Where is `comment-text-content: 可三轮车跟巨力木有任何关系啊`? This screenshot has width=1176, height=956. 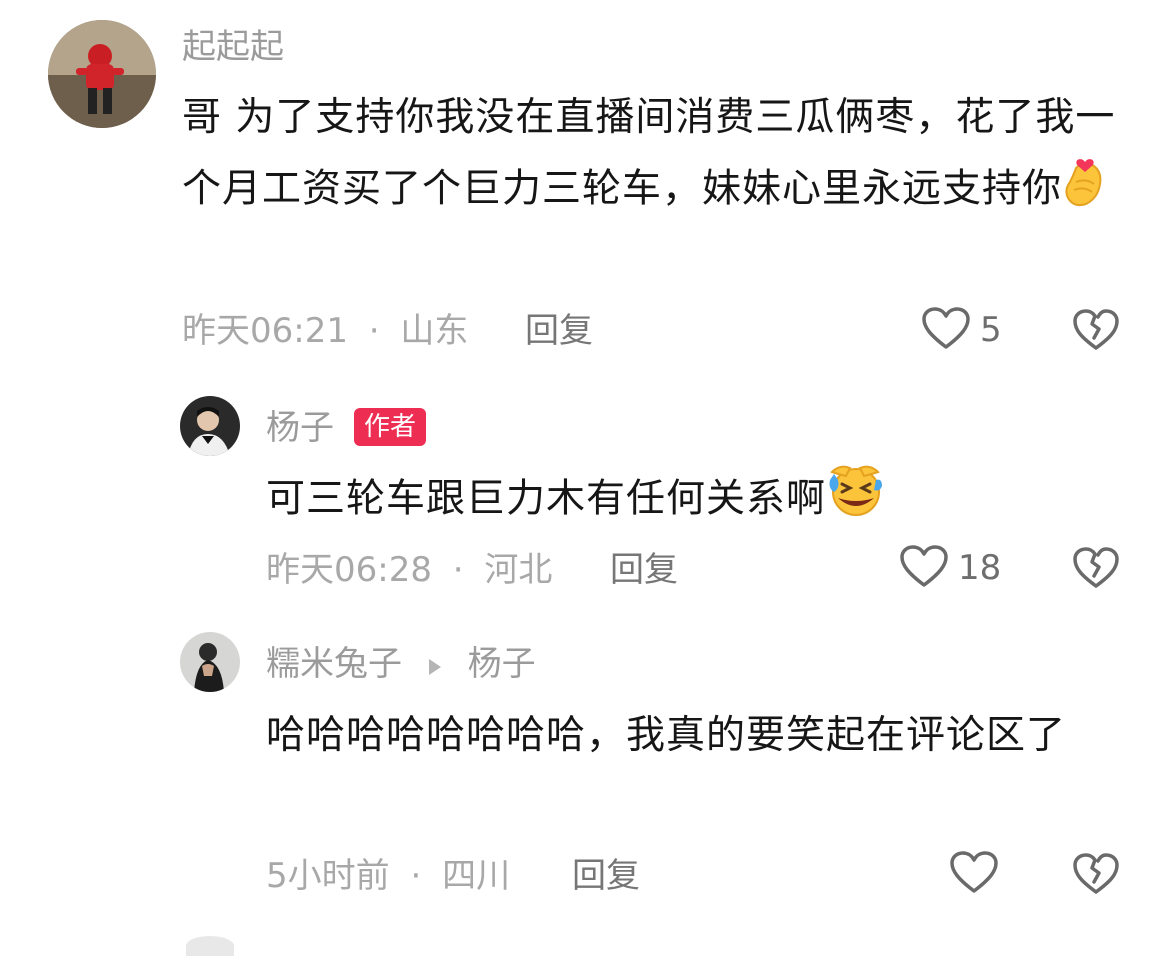
comment-text-content: 可三轮车跟巨力木有任何关系啊 is located at coordinates (546, 499).